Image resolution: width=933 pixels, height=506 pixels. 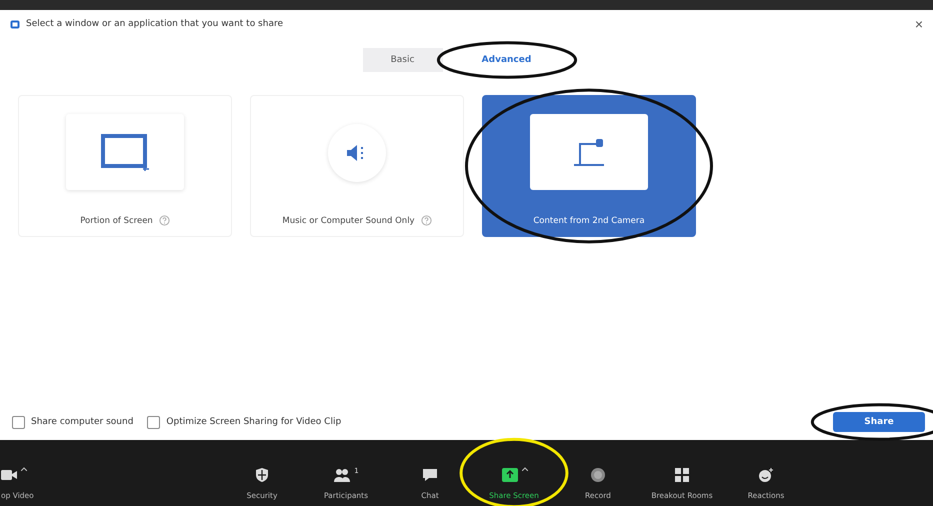 I want to click on chat-bubble-icon, so click(x=430, y=475).